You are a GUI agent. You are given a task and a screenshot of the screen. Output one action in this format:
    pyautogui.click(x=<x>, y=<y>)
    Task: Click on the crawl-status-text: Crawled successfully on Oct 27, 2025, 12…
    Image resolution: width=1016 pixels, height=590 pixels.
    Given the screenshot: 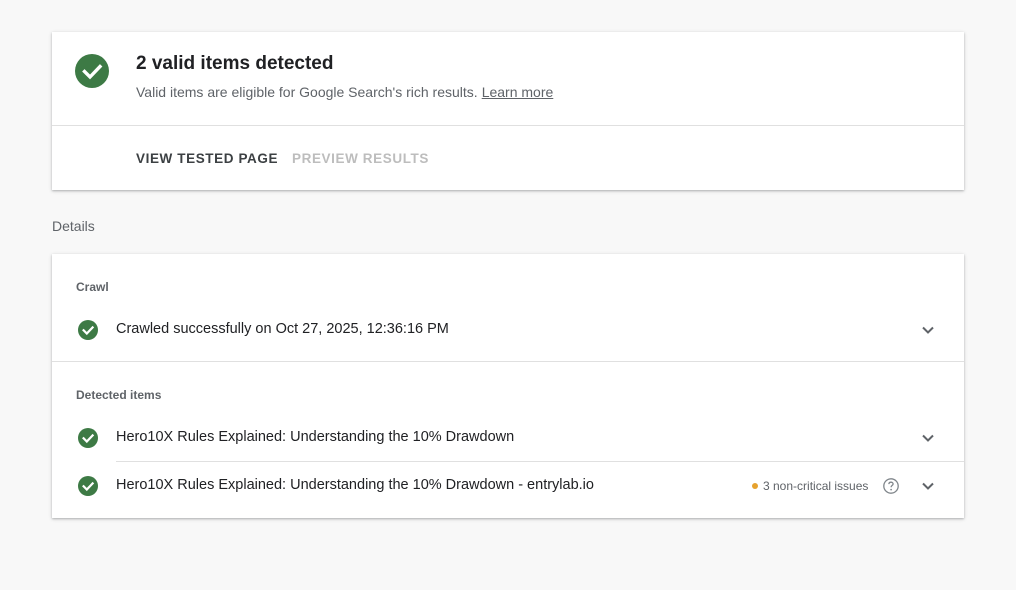 What is the action you would take?
    pyautogui.click(x=282, y=329)
    